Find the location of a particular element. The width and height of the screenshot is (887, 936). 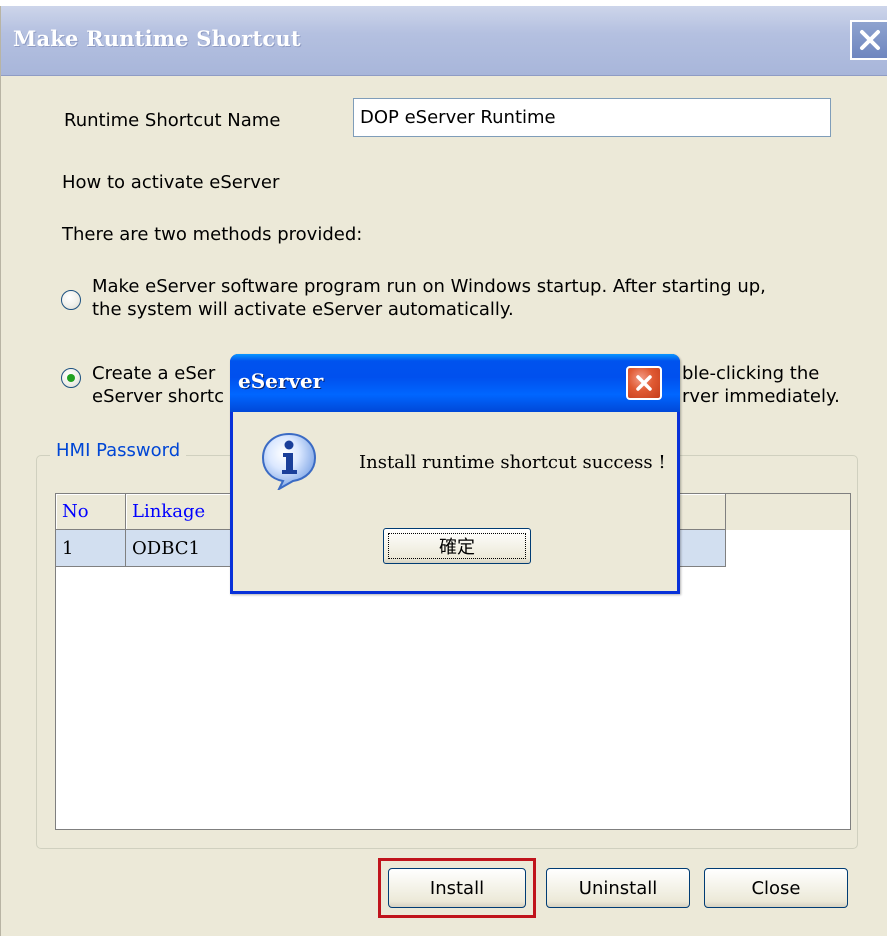

uninstall-button: Uninstall is located at coordinates (618, 888).